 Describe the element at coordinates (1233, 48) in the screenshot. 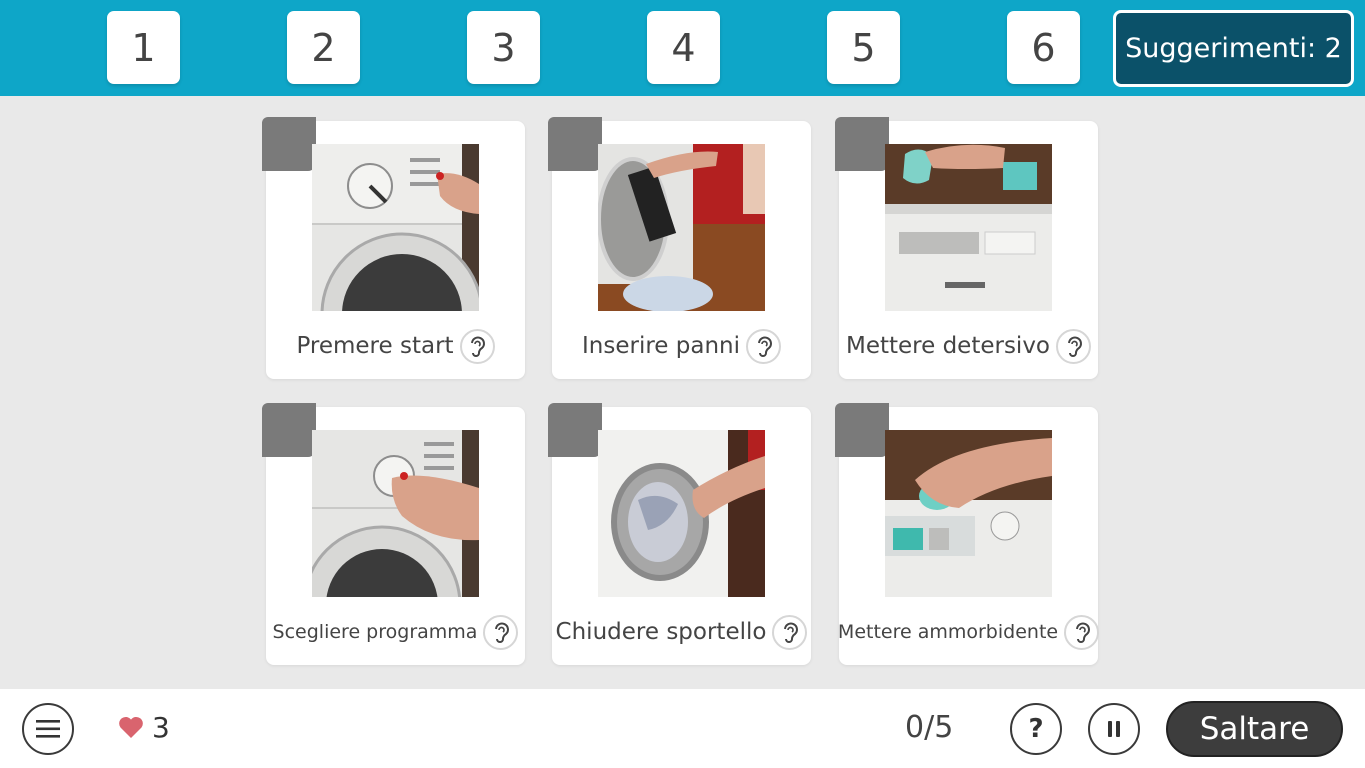

I see `hints-button: Suggerimenti: 2` at that location.